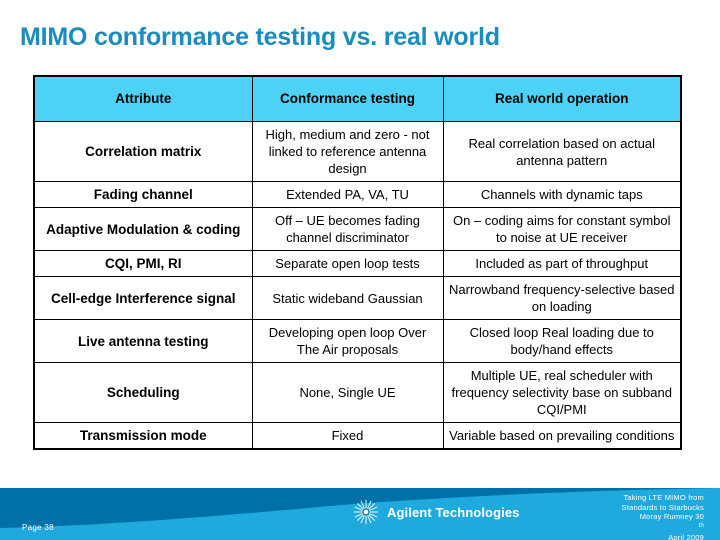 This screenshot has height=540, width=720. I want to click on brand-lockup: Agilent Technologies, so click(436, 512).